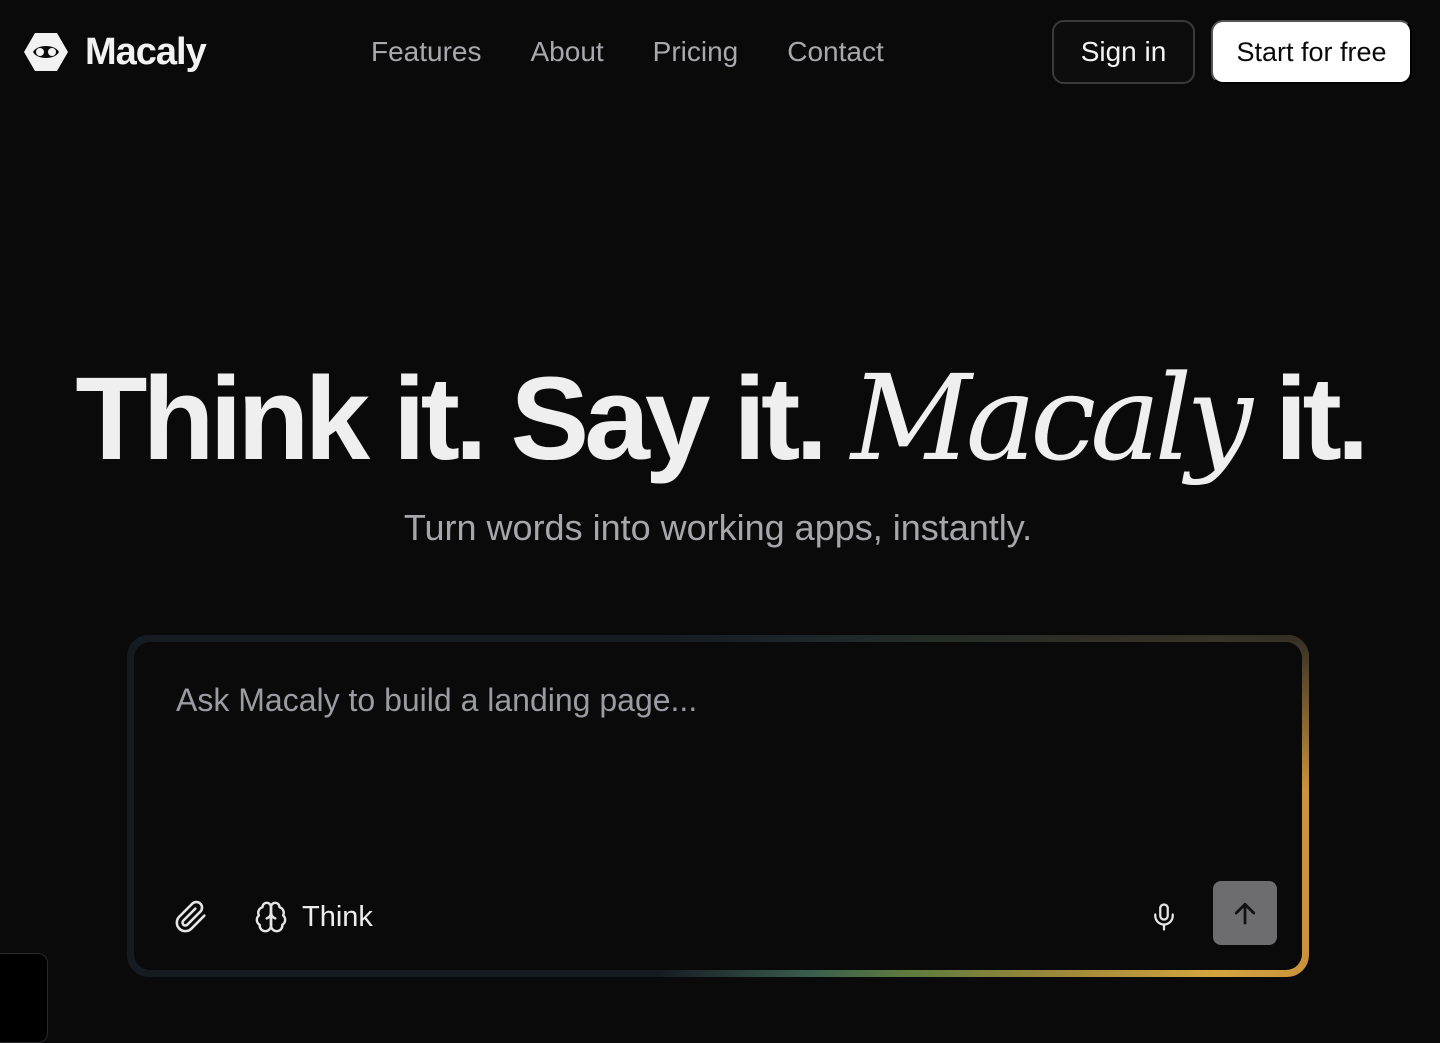 Image resolution: width=1440 pixels, height=1043 pixels. I want to click on think-label: Think, so click(337, 916).